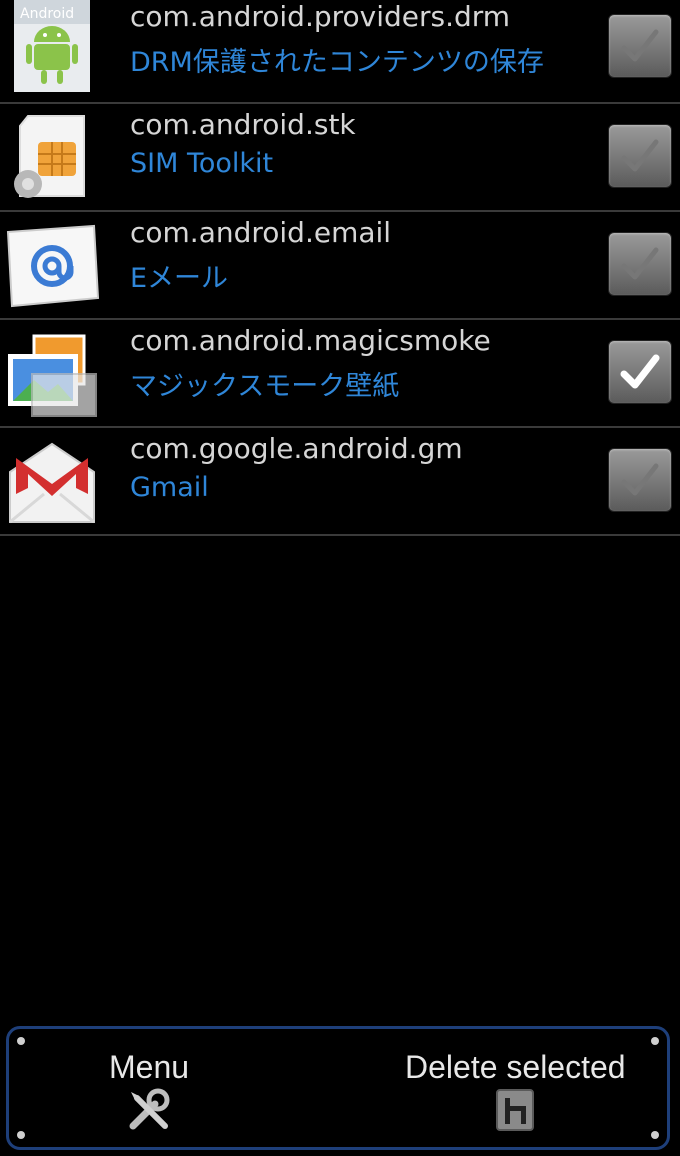  What do you see at coordinates (52, 482) in the screenshot?
I see `gmail-icon` at bounding box center [52, 482].